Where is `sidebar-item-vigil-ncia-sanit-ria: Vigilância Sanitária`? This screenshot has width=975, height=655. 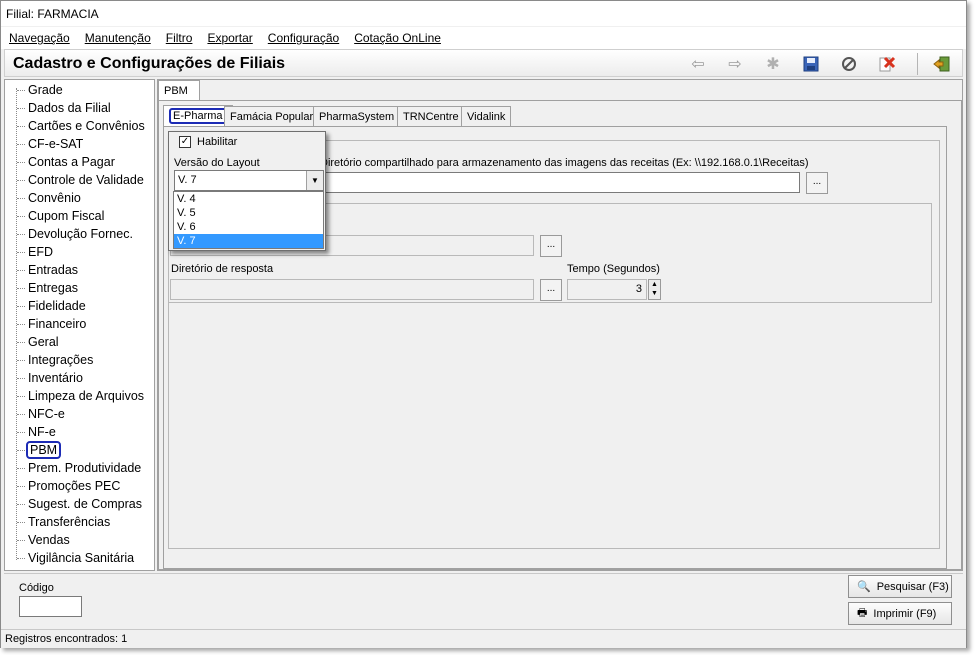
sidebar-item-vigil-ncia-sanit-ria: Vigilância Sanitária is located at coordinates (81, 558).